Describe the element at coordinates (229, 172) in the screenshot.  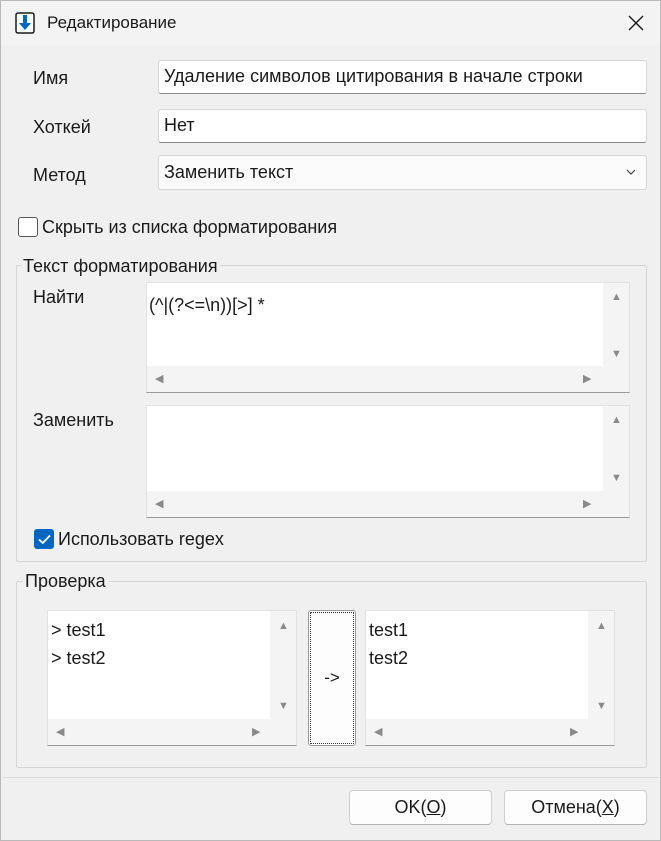
I see `method-select-value: Заменить текст` at that location.